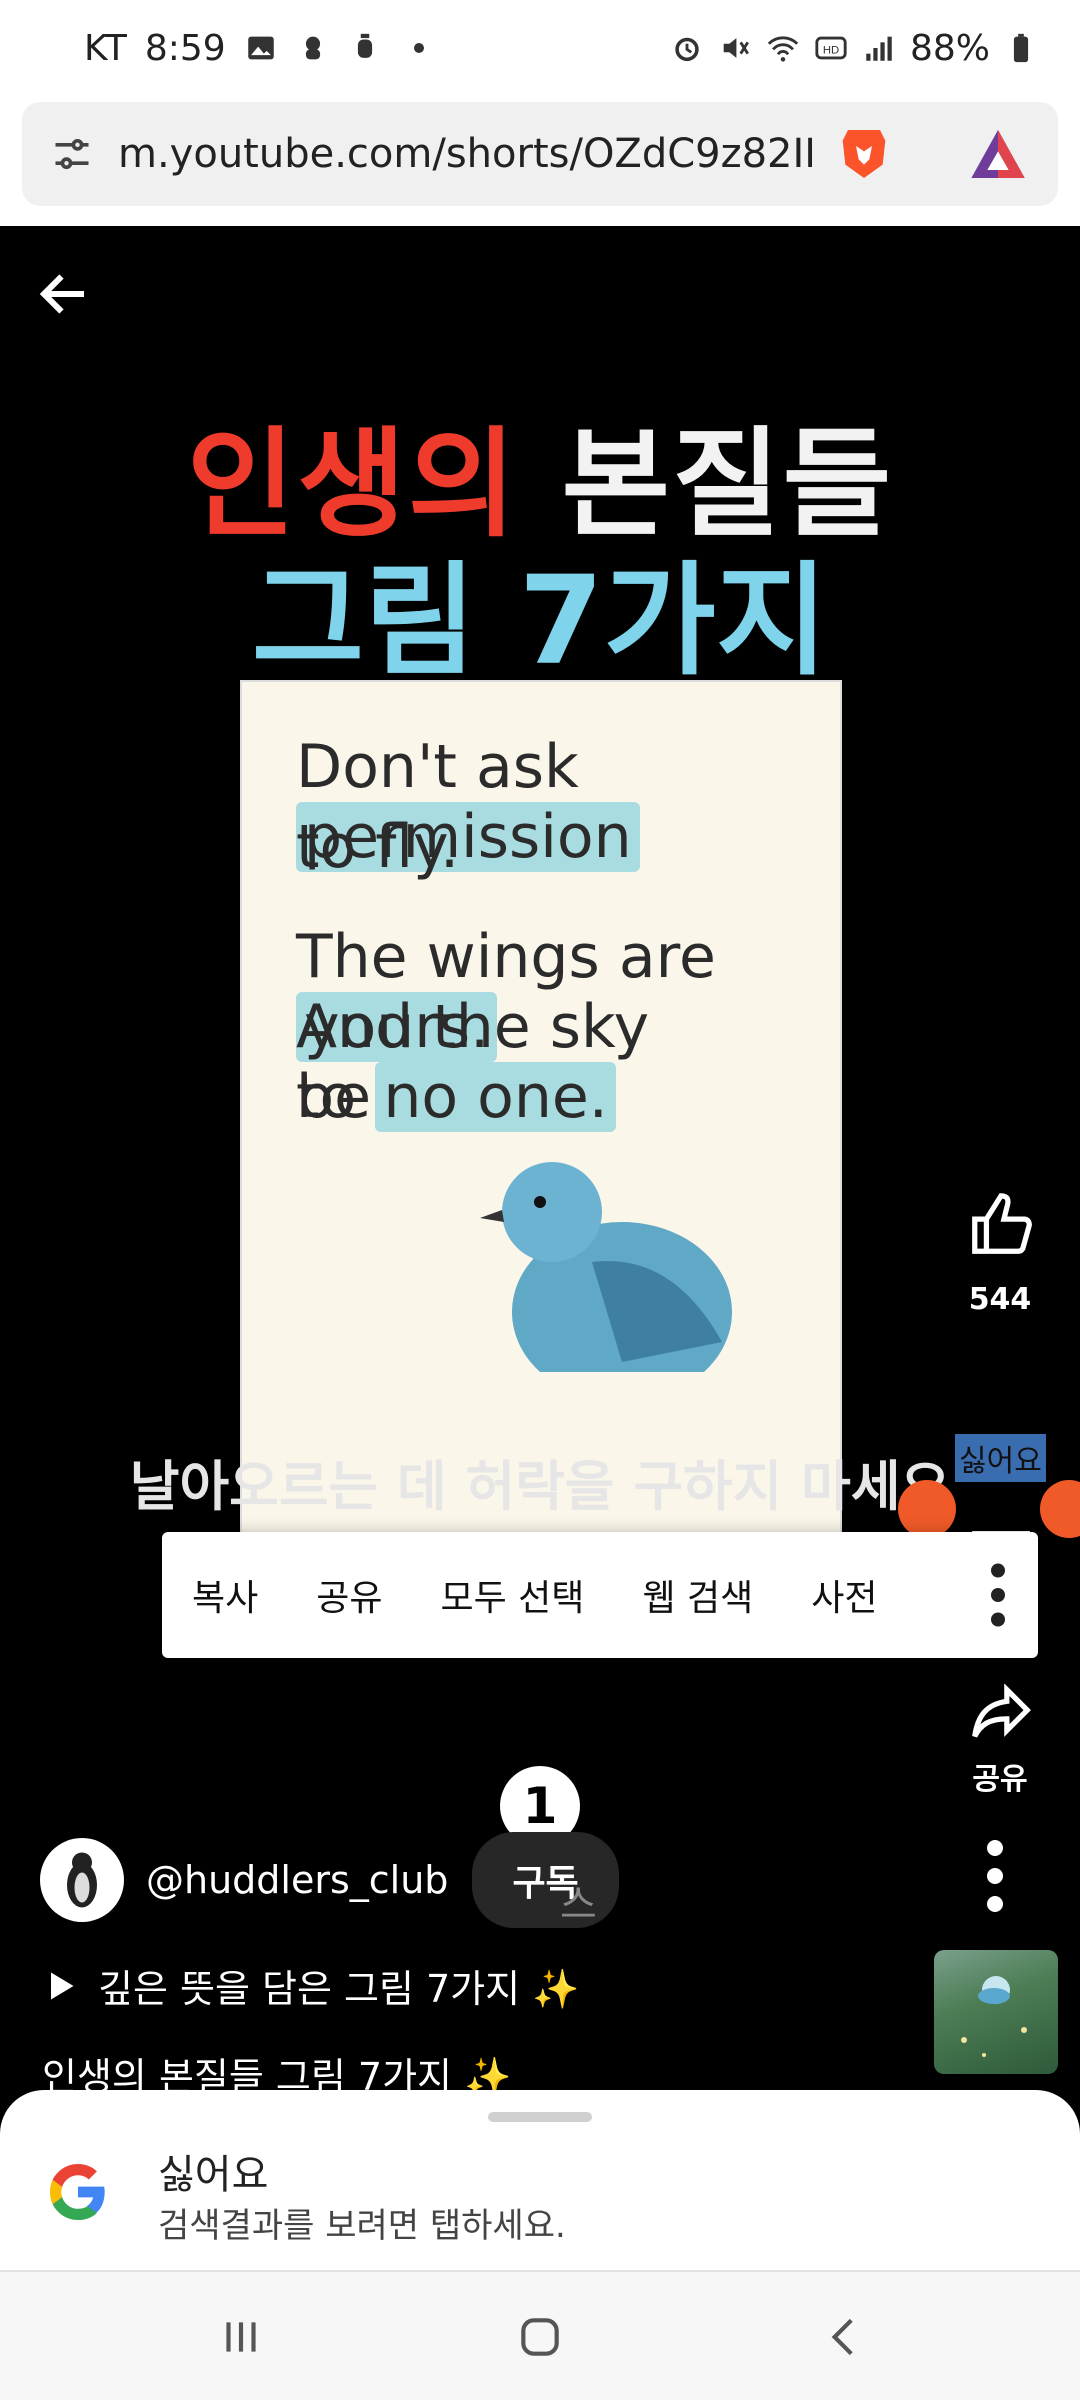 Image resolution: width=1080 pixels, height=2400 pixels. What do you see at coordinates (831, 51) in the screenshot?
I see `svg-text: HD` at bounding box center [831, 51].